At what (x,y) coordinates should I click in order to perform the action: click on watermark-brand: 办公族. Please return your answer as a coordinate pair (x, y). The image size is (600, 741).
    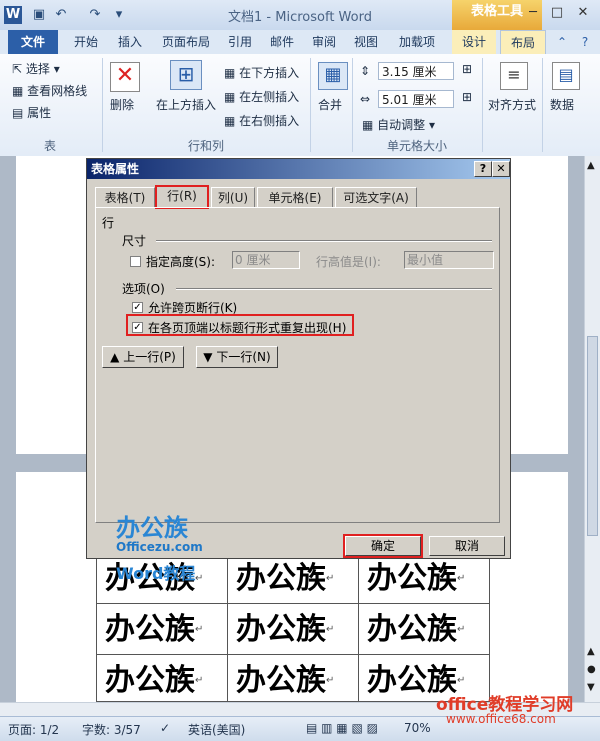
    Looking at the image, I should click on (152, 528).